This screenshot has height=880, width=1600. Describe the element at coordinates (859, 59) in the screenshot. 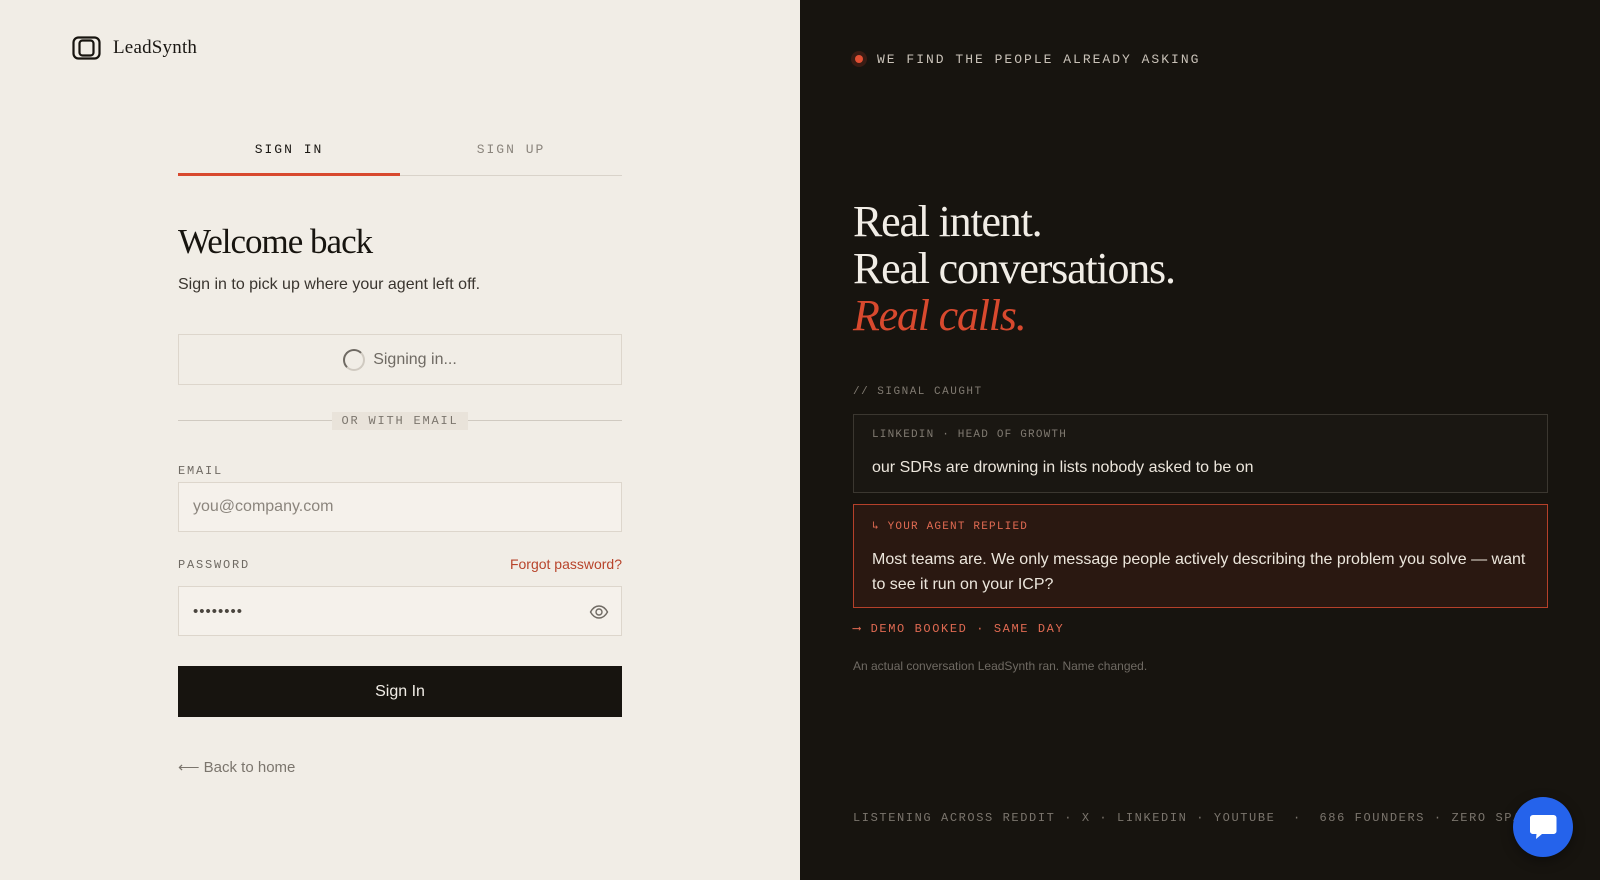

I see `live-dot-icon` at that location.